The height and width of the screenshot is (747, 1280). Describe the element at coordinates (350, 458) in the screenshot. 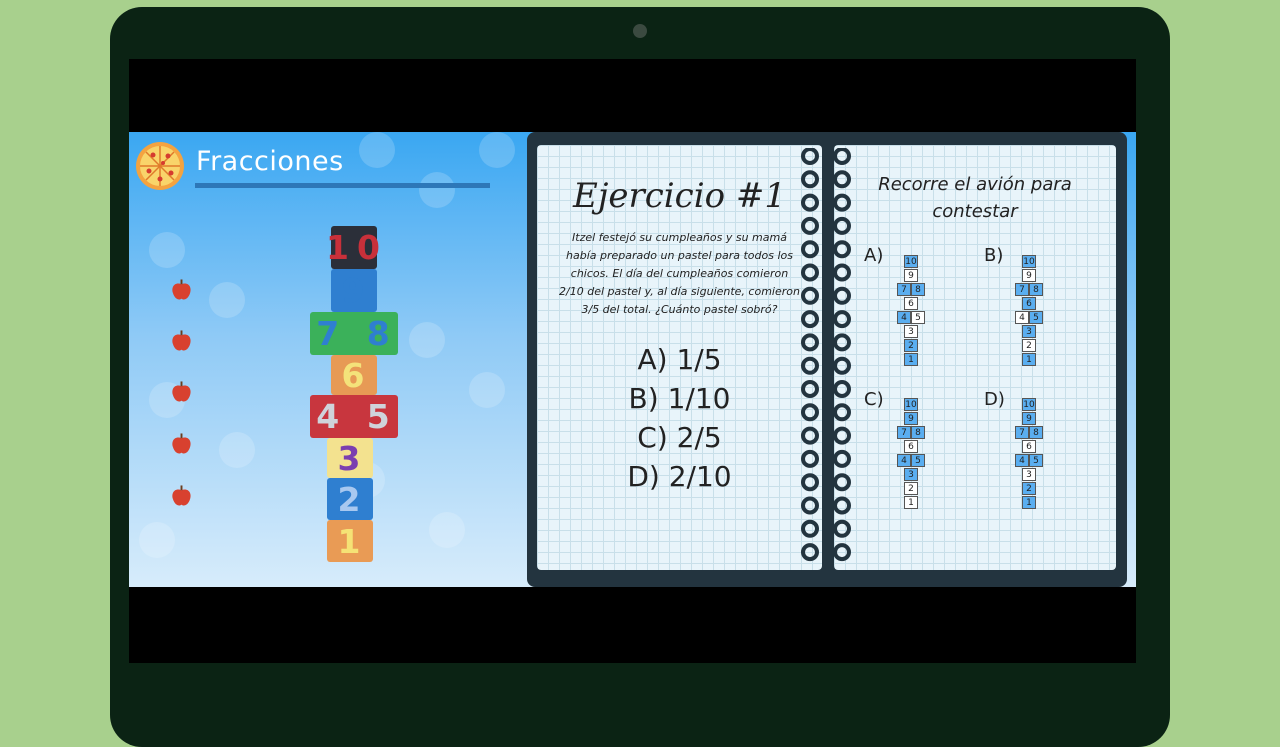

I see `hopscotch-tile-3: 3` at that location.